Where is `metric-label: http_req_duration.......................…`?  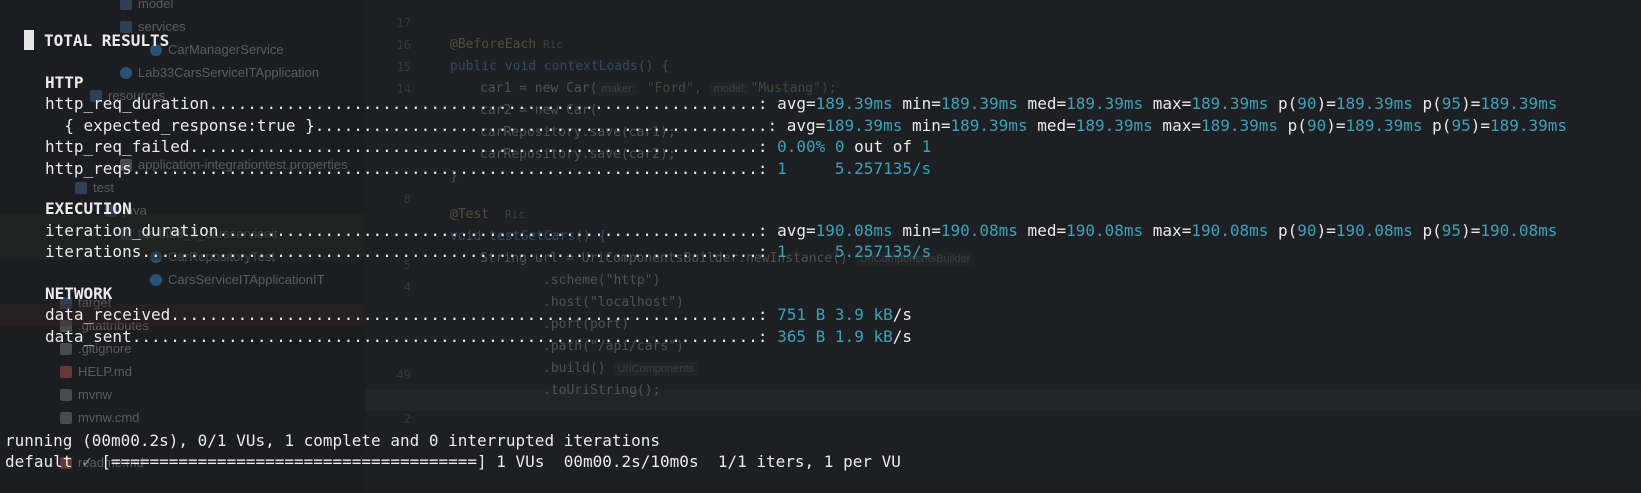
metric-label: http_req_duration.......................… is located at coordinates (411, 103).